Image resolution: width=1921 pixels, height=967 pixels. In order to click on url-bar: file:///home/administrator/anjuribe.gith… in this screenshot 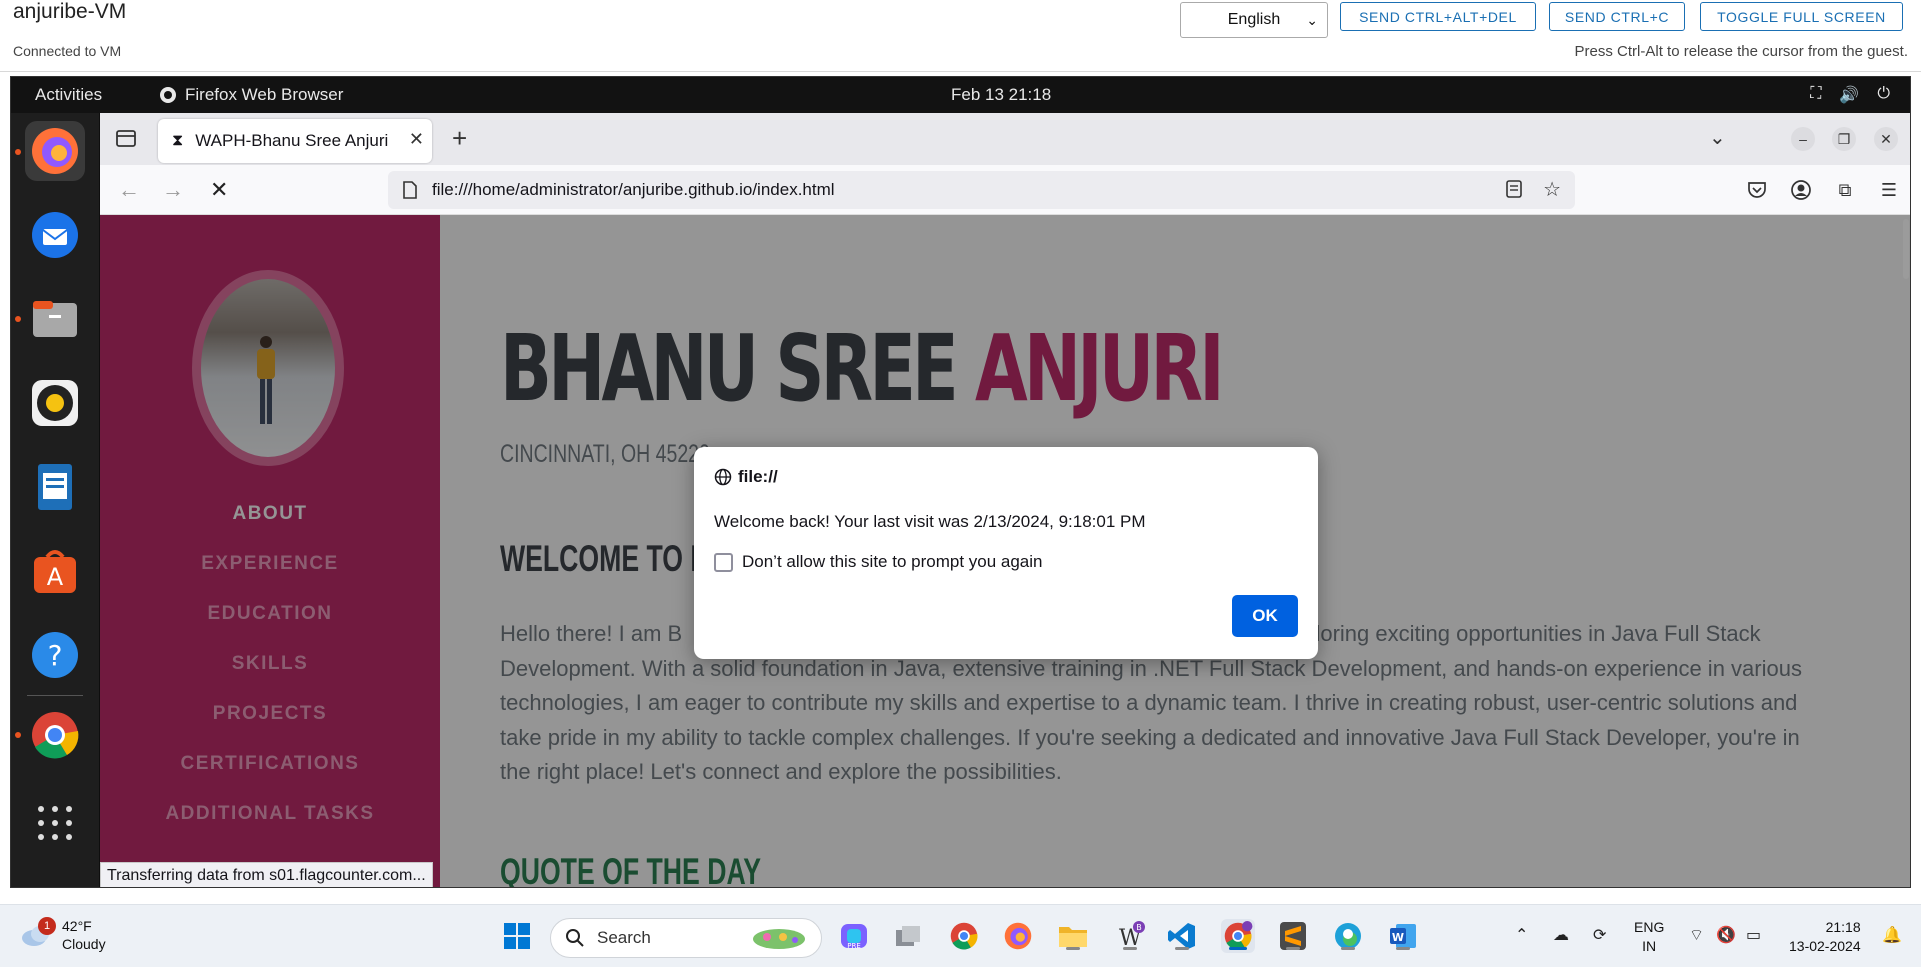, I will do `click(981, 190)`.